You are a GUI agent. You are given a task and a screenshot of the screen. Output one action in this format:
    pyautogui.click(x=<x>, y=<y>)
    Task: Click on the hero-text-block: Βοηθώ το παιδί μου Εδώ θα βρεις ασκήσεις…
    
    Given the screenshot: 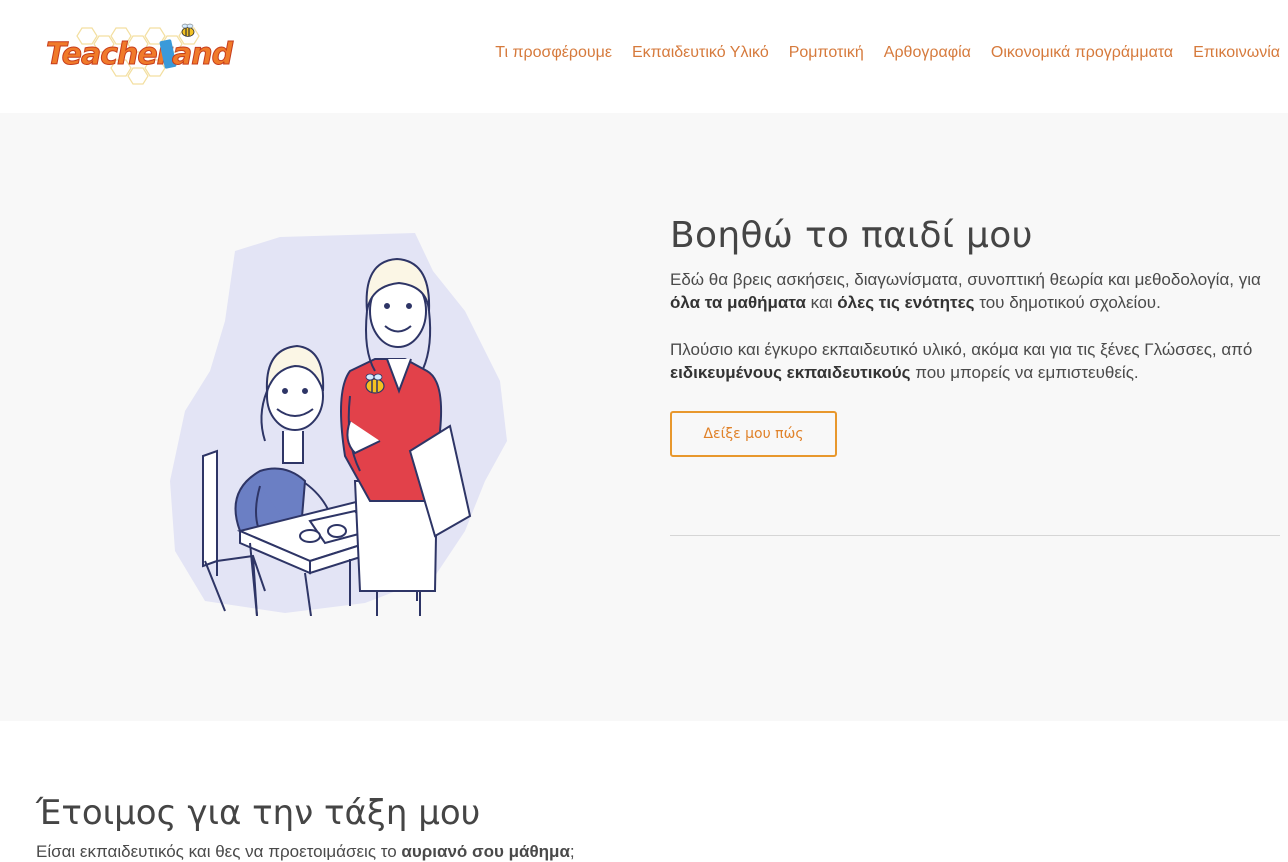 What is the action you would take?
    pyautogui.click(x=975, y=336)
    